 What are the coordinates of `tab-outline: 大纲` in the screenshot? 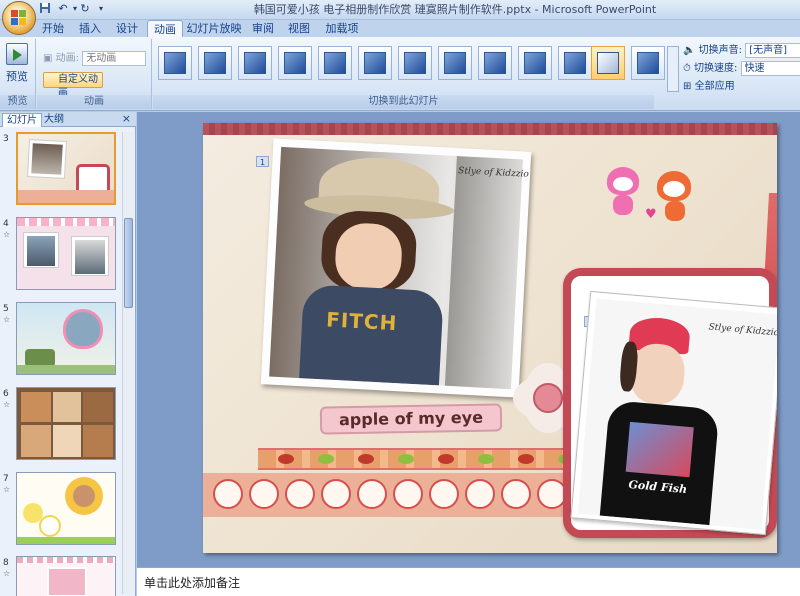 It's located at (54, 120).